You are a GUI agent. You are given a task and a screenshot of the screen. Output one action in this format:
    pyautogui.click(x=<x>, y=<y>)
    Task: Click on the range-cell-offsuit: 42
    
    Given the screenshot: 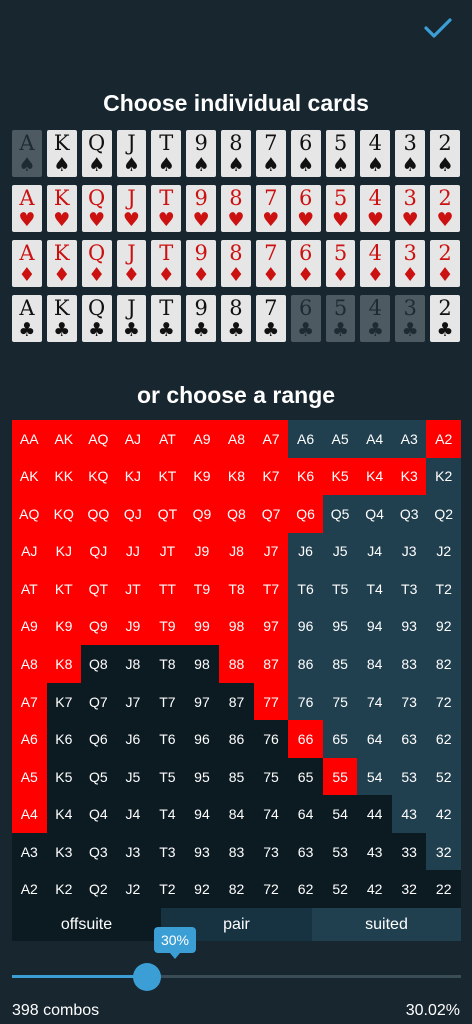 What is the action you would take?
    pyautogui.click(x=374, y=889)
    